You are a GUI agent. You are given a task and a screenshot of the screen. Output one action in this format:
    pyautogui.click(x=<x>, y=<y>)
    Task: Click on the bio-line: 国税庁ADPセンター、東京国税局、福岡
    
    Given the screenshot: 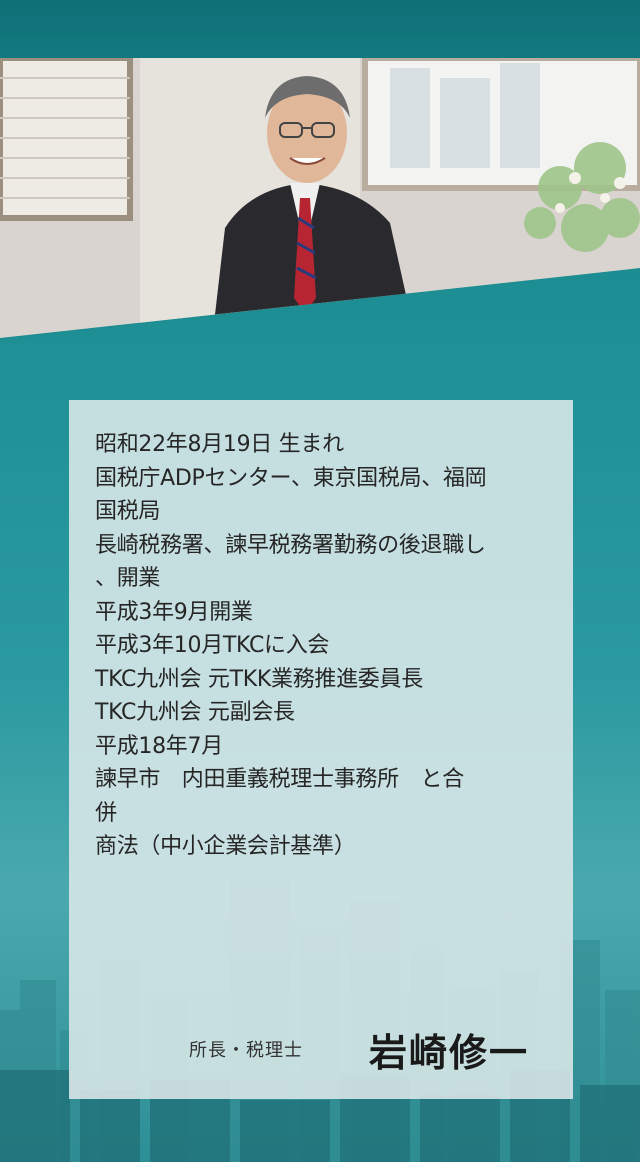 What is the action you would take?
    pyautogui.click(x=291, y=478)
    